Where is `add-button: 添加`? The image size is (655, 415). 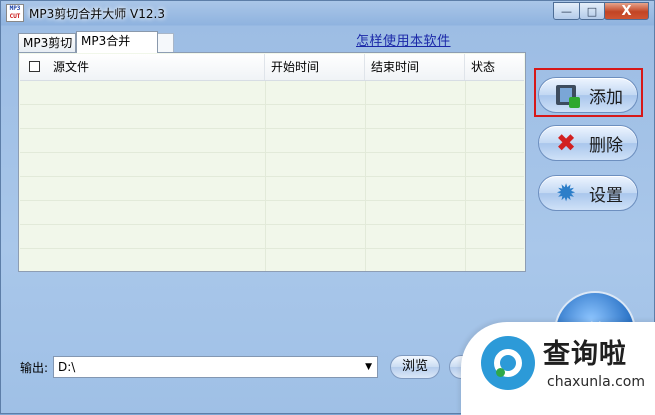
add-button: 添加 is located at coordinates (588, 95).